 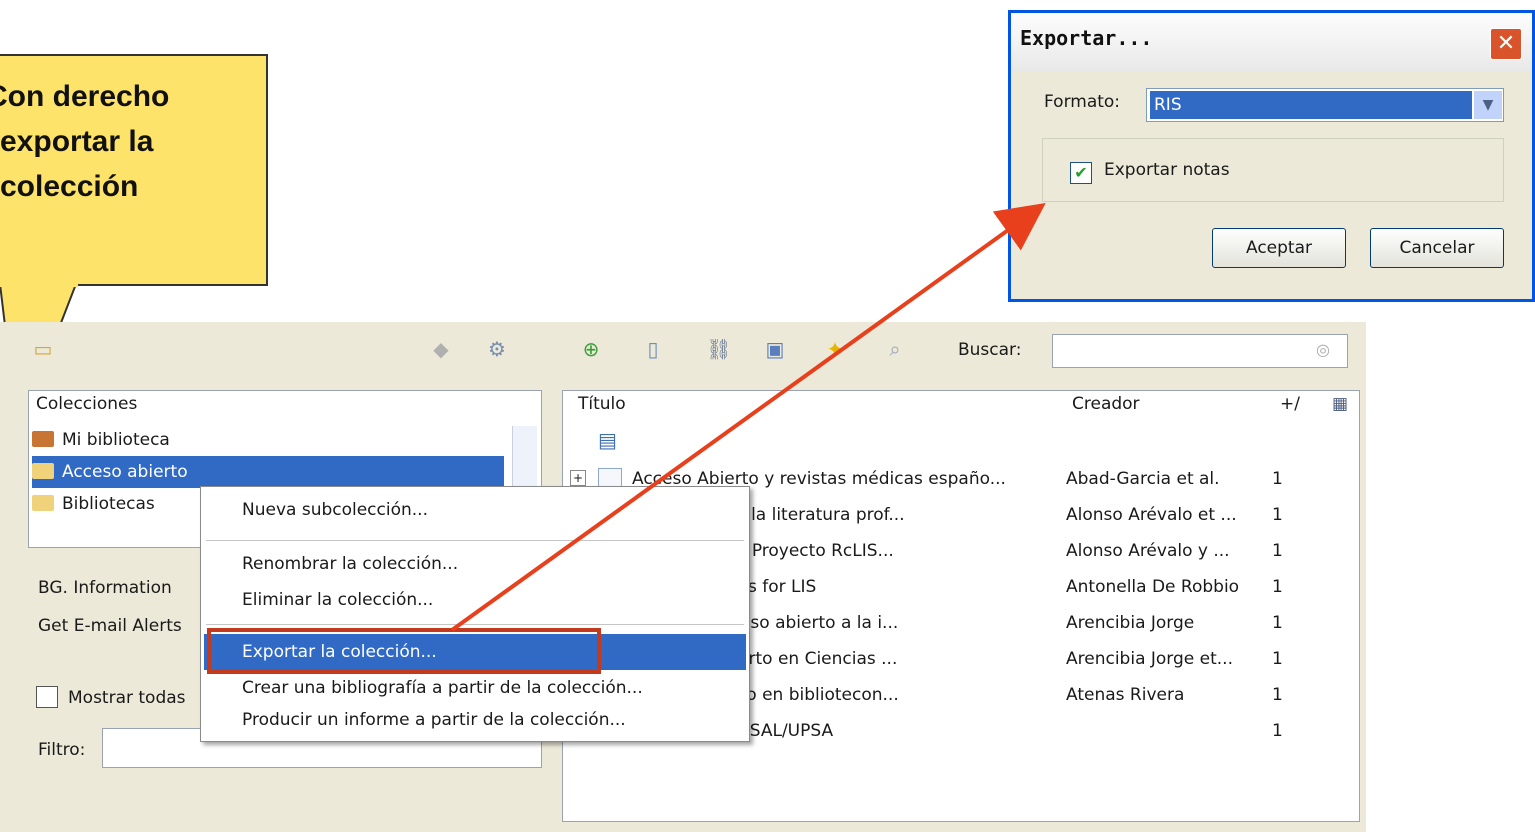 I want to click on chevron-down-icon: ▼, so click(x=1488, y=105).